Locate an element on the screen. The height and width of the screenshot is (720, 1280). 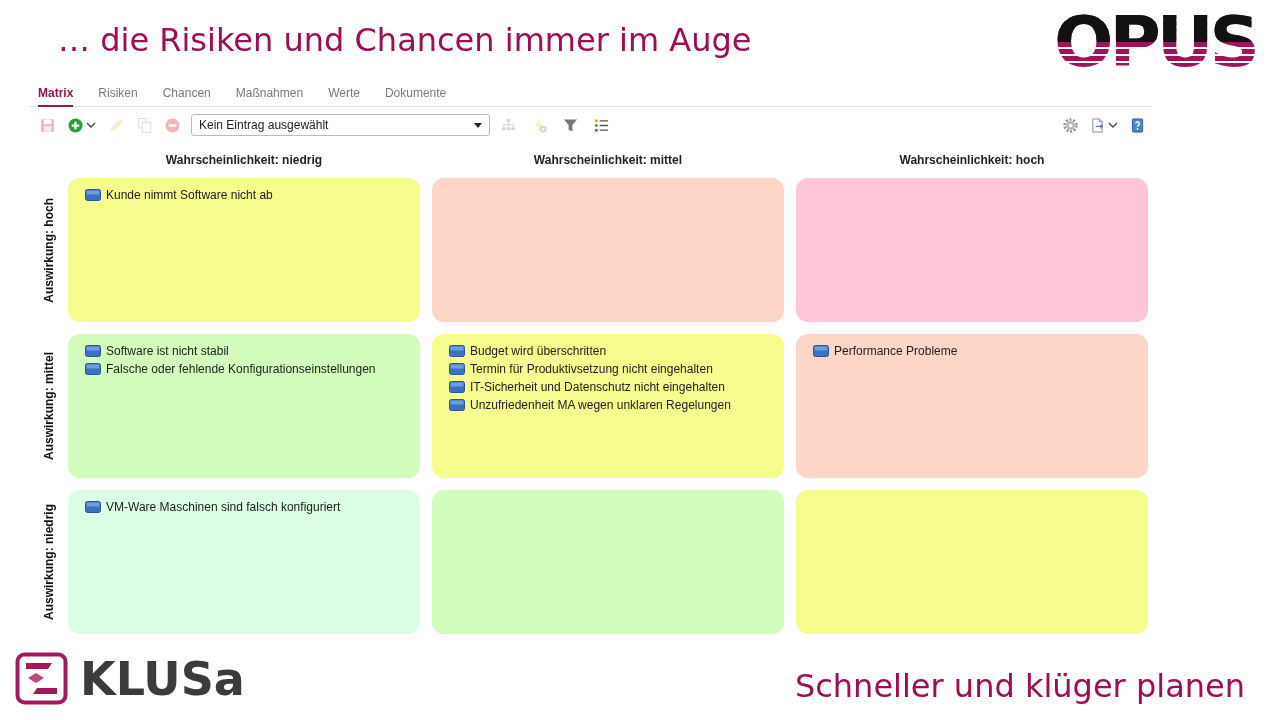
copy-icon is located at coordinates (144, 125).